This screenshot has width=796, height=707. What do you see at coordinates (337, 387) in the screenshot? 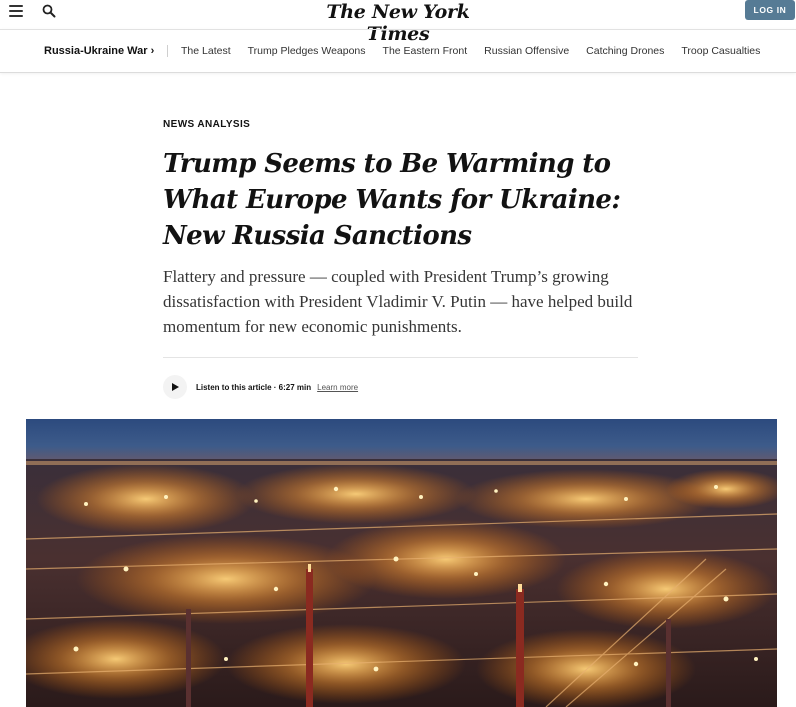
I see `learn-more-link: Learn more` at bounding box center [337, 387].